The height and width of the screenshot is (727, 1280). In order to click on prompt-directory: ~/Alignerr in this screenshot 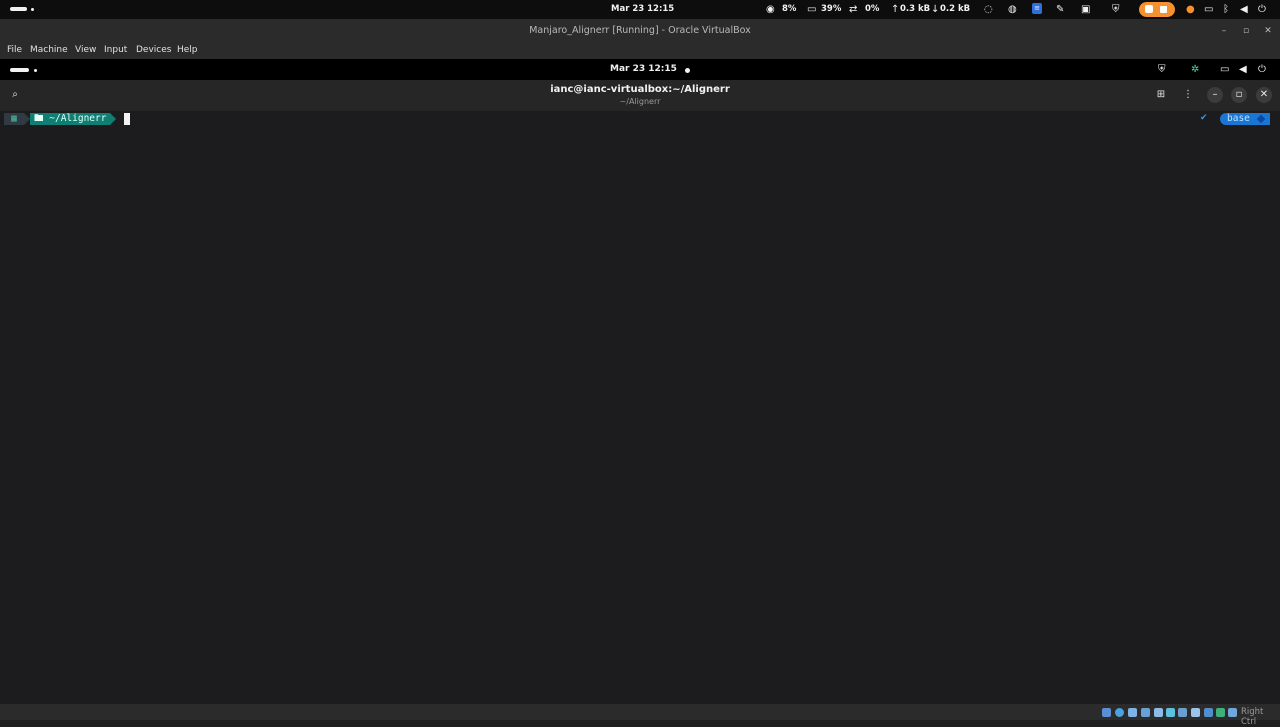, I will do `click(78, 118)`.